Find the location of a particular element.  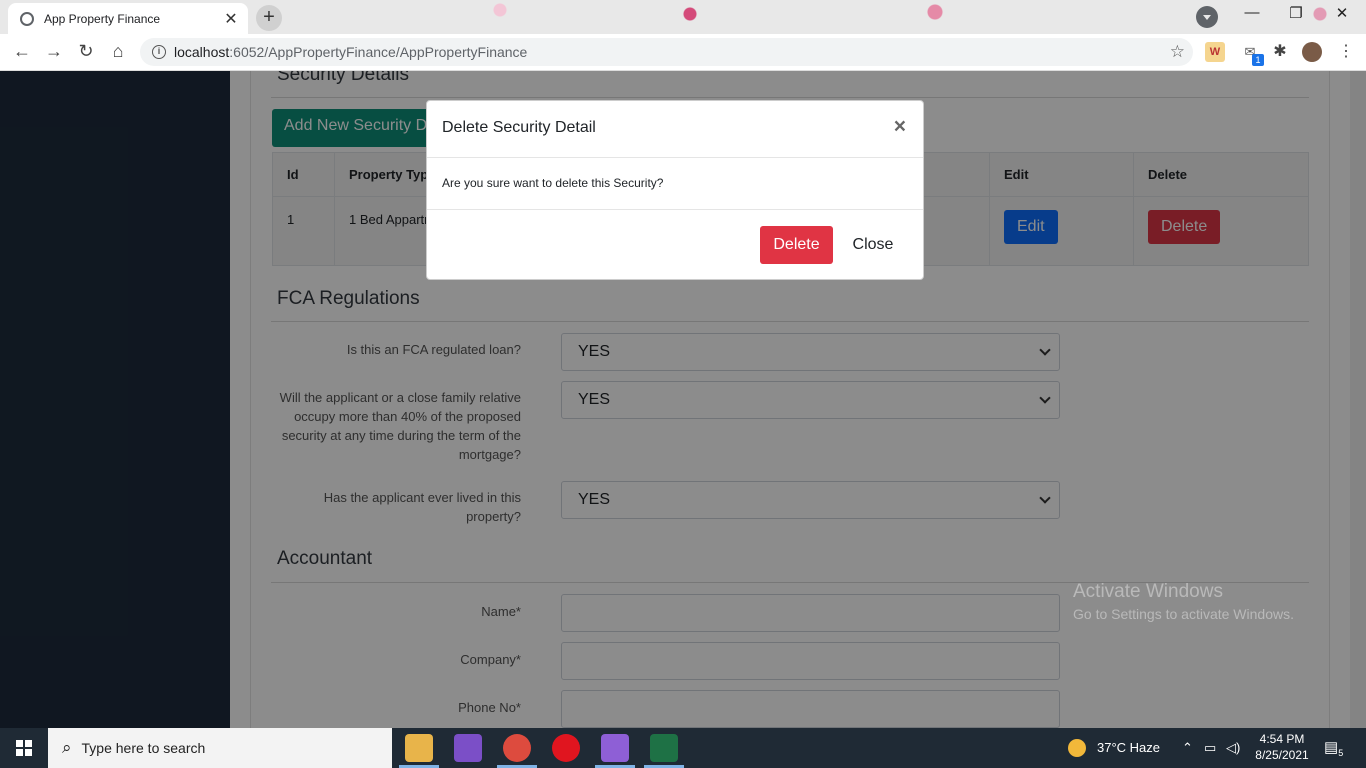

visual-studio-2-icon is located at coordinates (615, 748).